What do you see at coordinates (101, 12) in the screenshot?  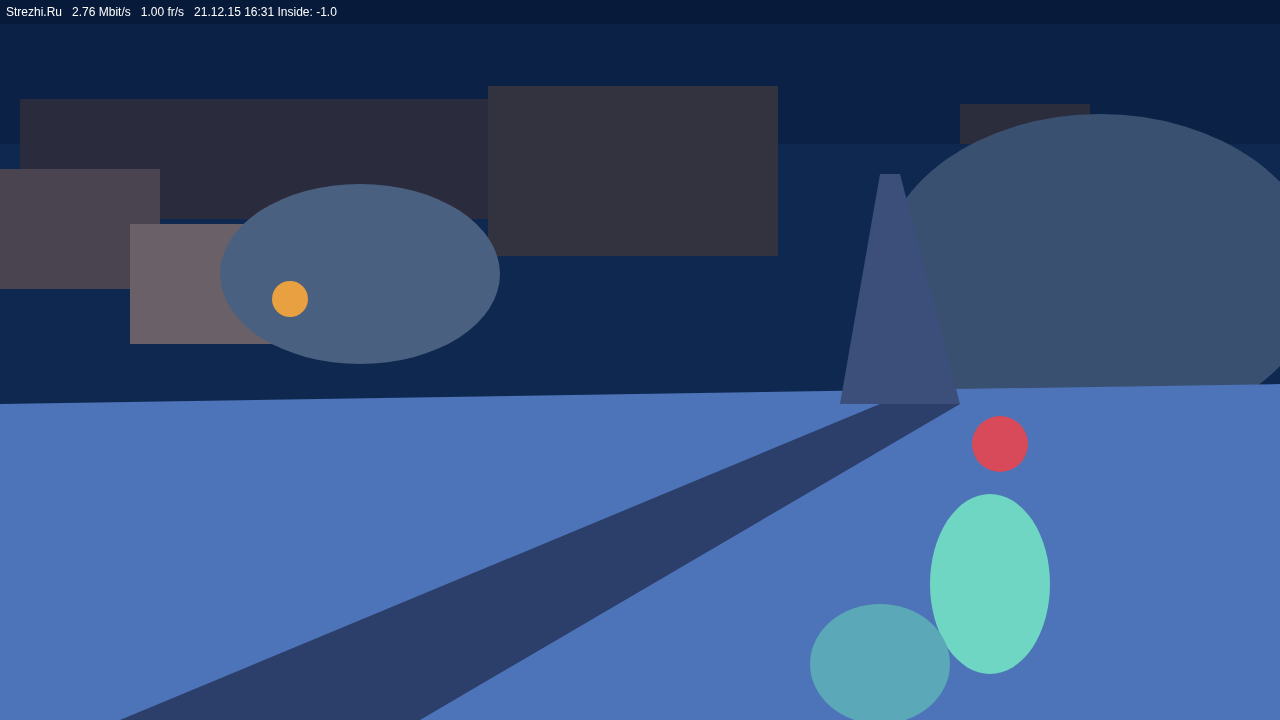 I see `info-text: 2.76 Mbit/s` at bounding box center [101, 12].